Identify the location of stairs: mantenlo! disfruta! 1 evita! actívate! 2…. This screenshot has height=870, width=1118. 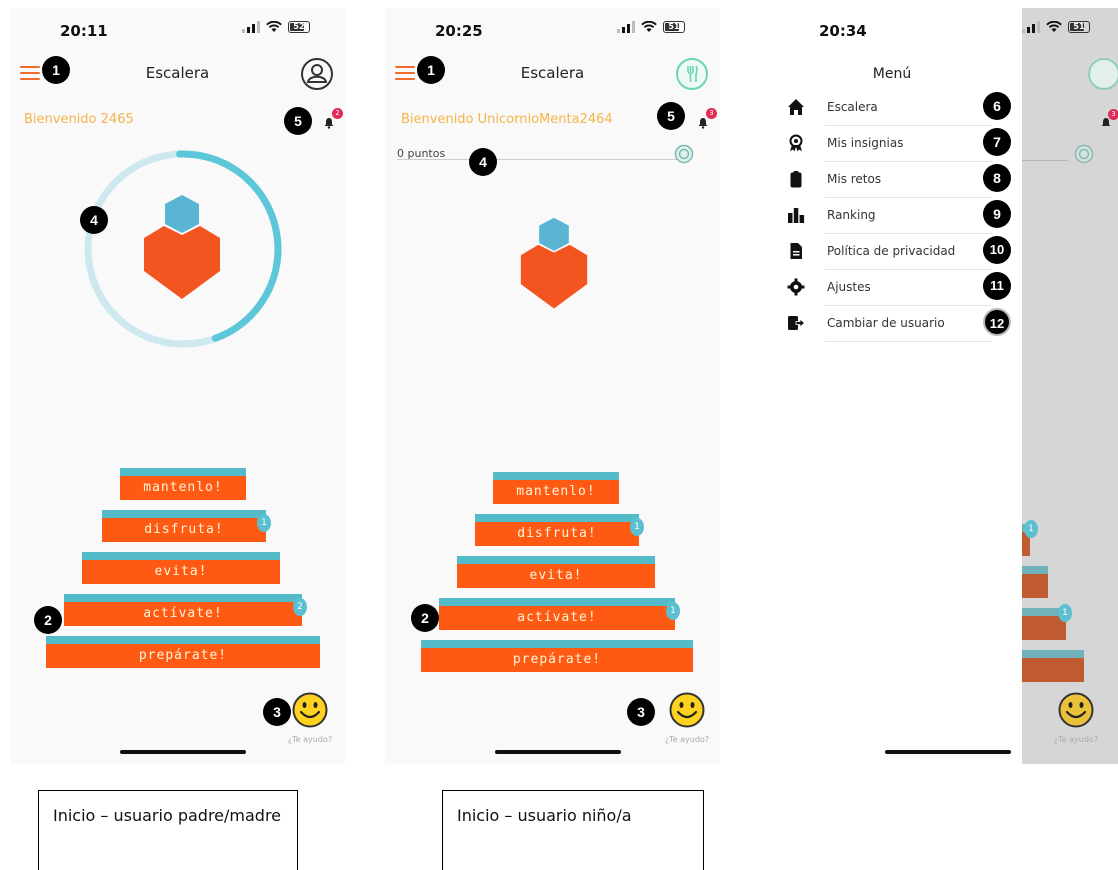
(177, 578).